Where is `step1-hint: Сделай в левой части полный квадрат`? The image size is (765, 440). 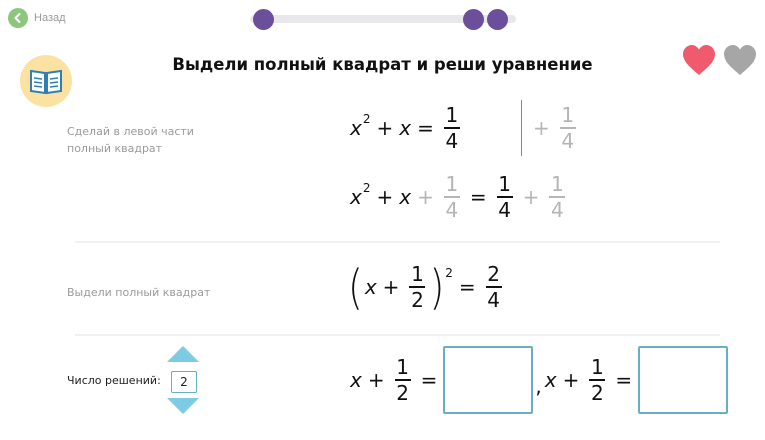 step1-hint: Сделай в левой части полный квадрат is located at coordinates (130, 140).